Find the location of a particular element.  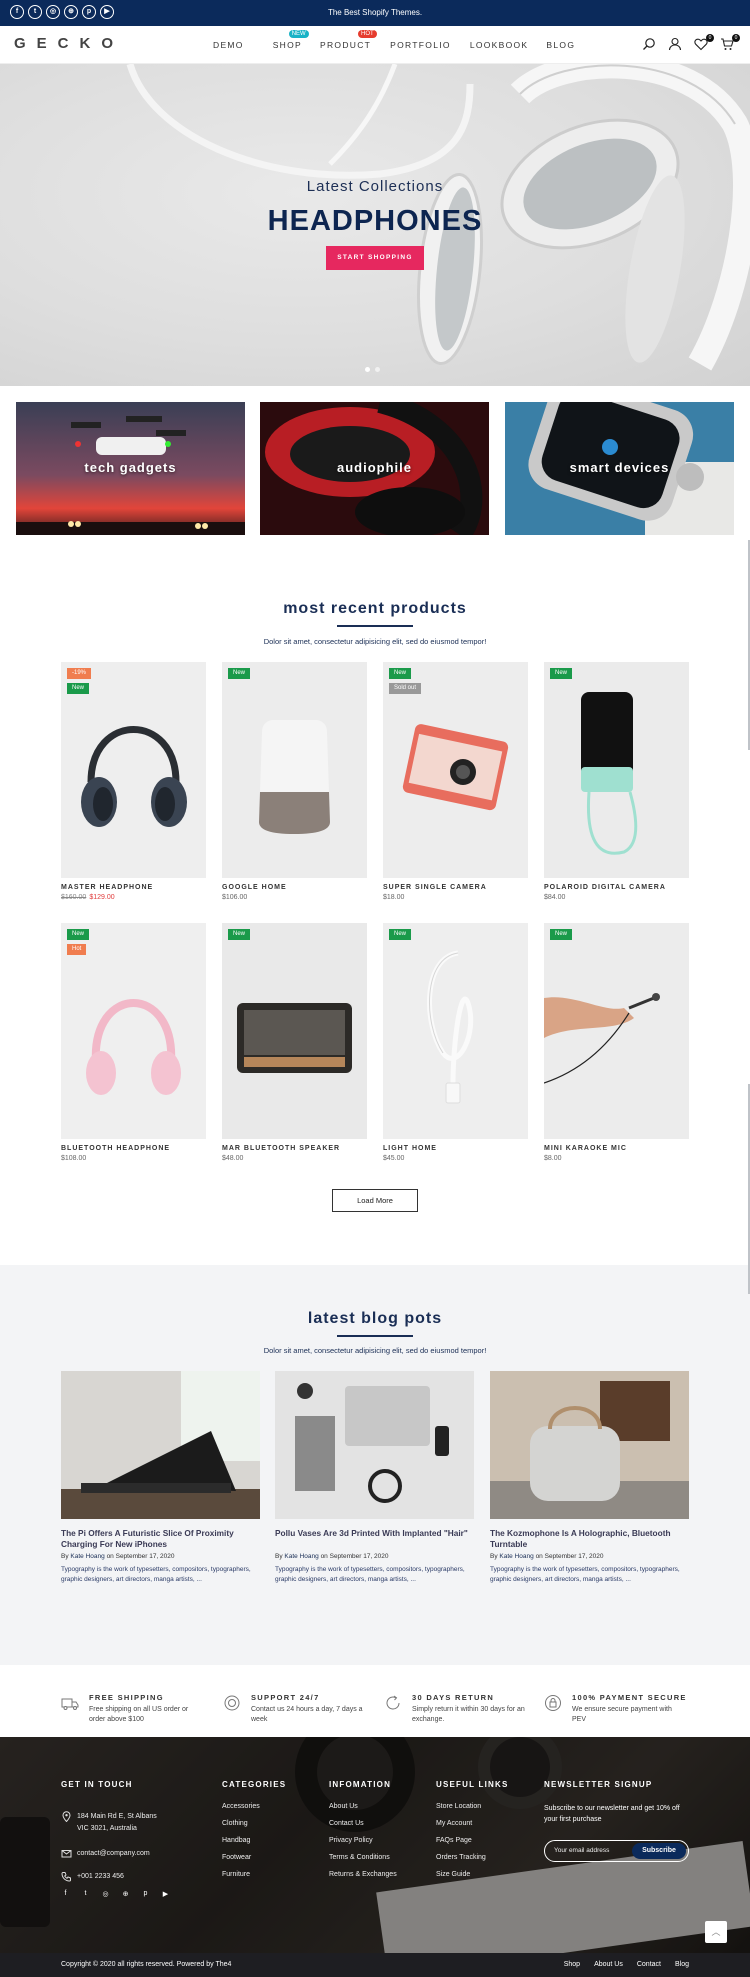

bottom-link: Contact is located at coordinates (649, 1964).